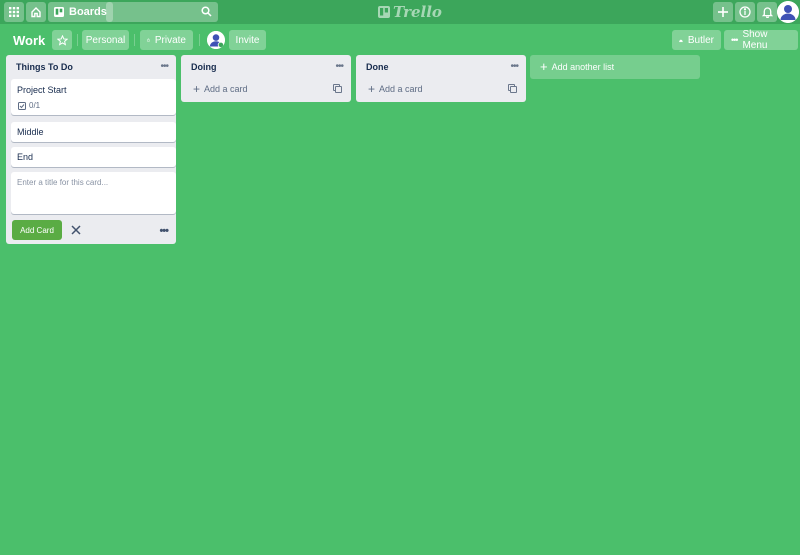  I want to click on list-header: Doing •••, so click(266, 67).